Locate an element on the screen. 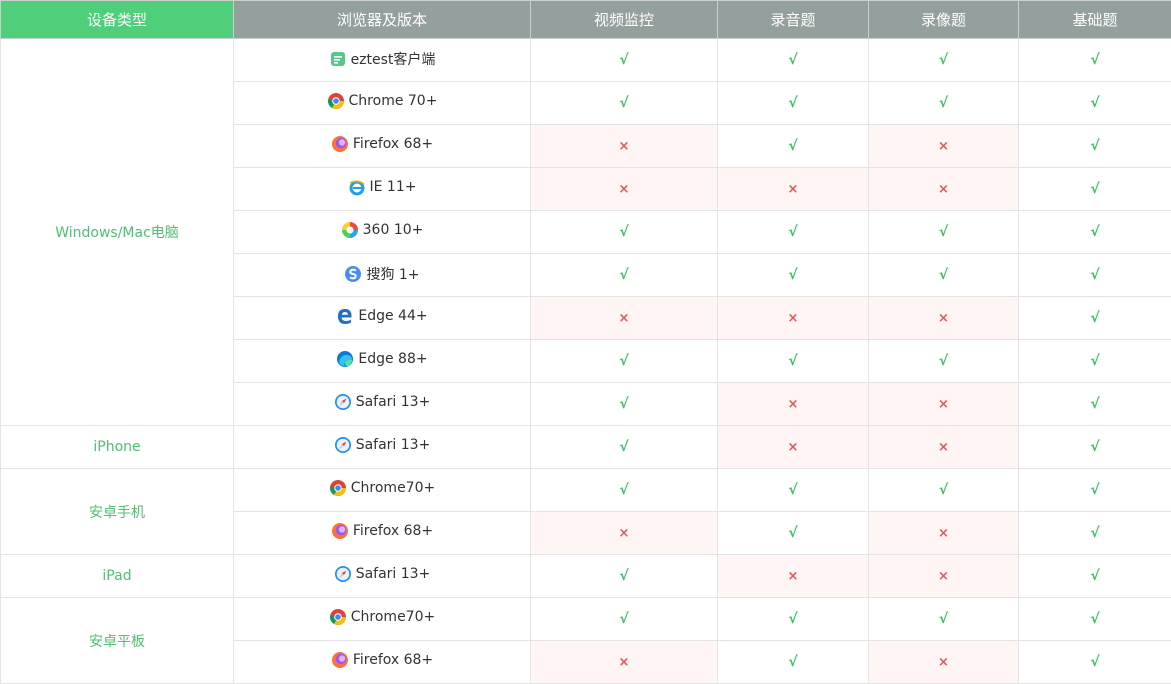  browser-label: Firefox 68+ is located at coordinates (382, 144).